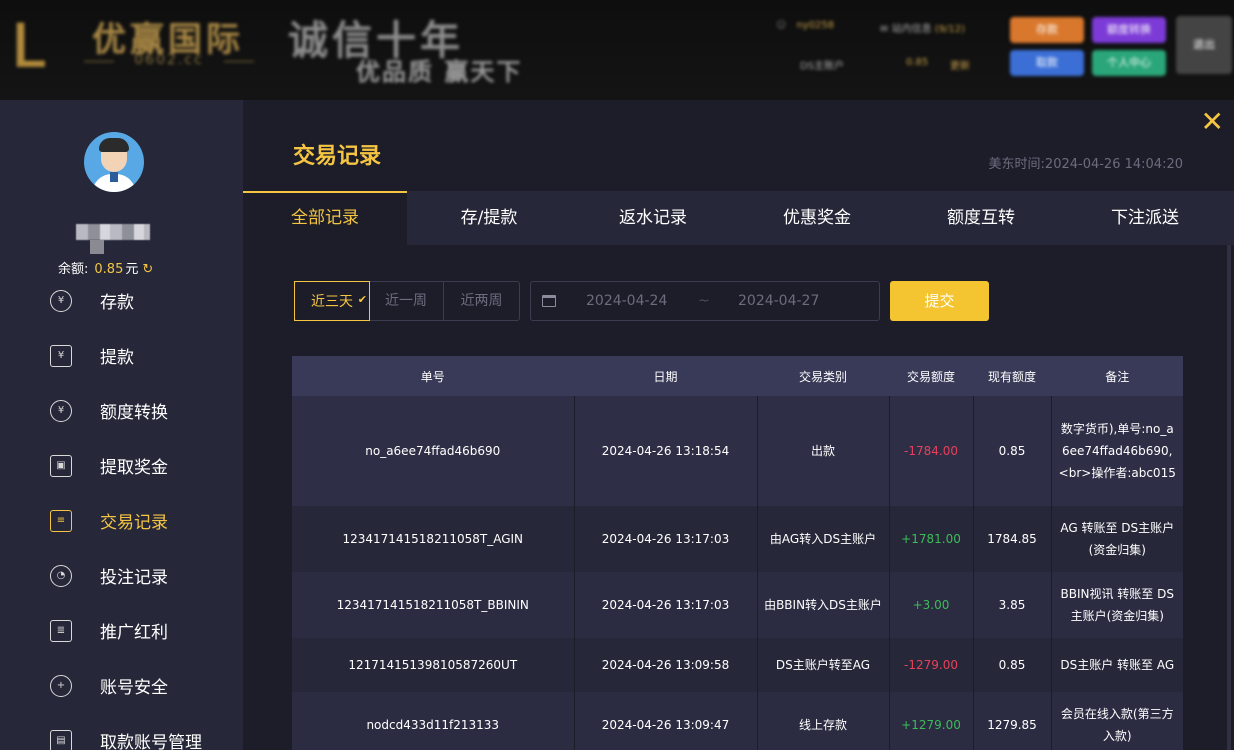 Image resolution: width=1234 pixels, height=750 pixels. What do you see at coordinates (1204, 45) in the screenshot?
I see `header-logout-button: 退出` at bounding box center [1204, 45].